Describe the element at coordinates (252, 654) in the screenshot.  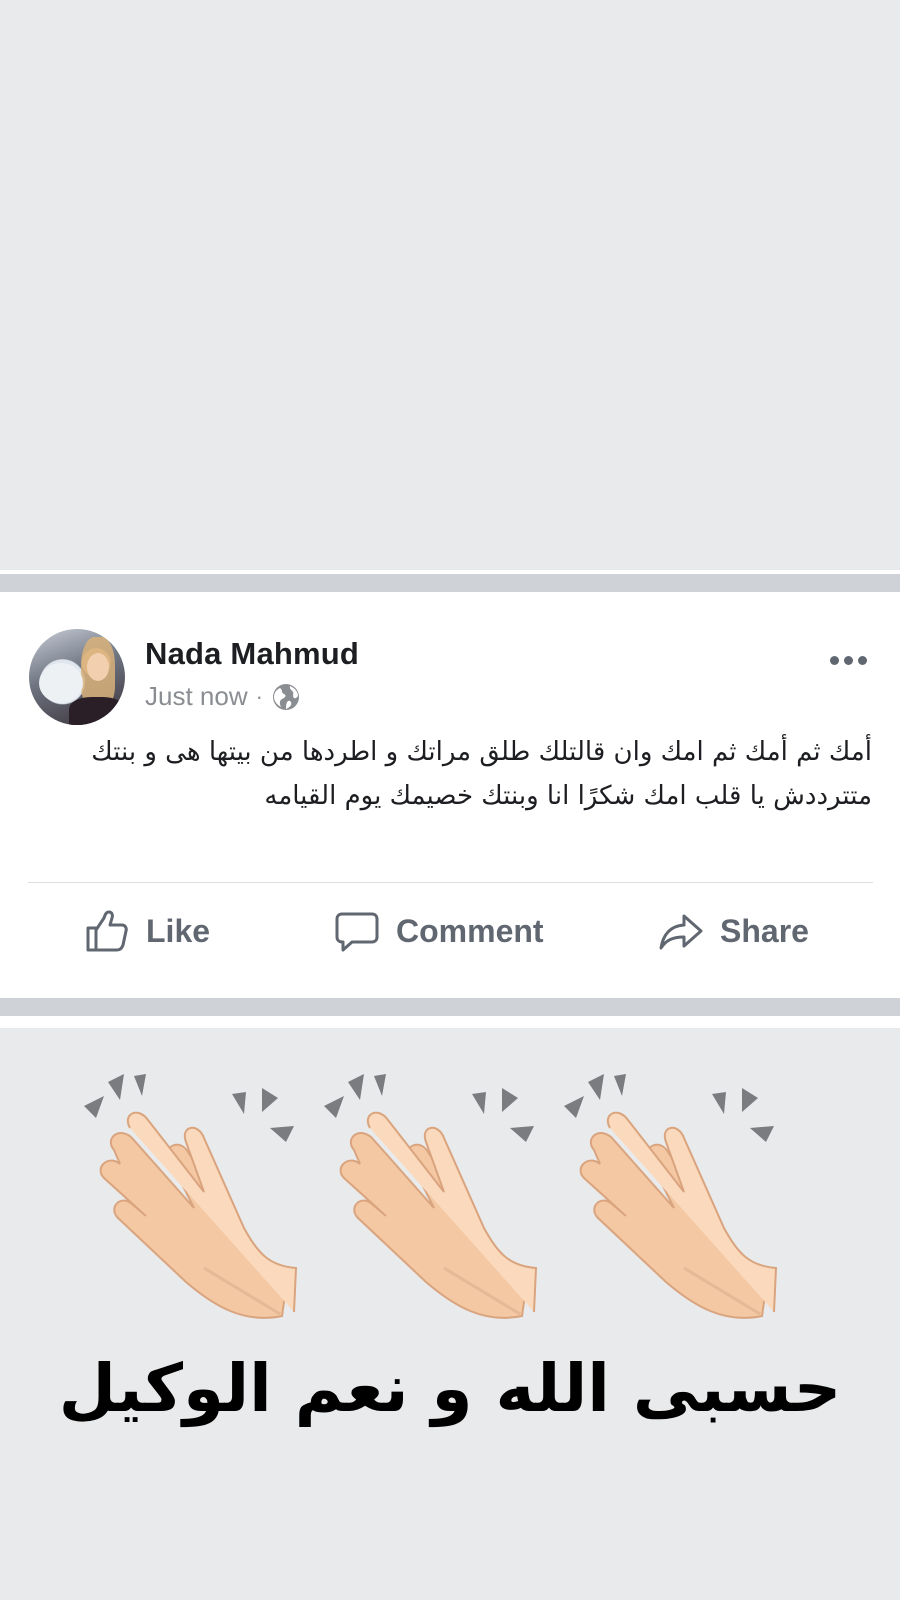
I see `author-name: Nada Mahmud` at that location.